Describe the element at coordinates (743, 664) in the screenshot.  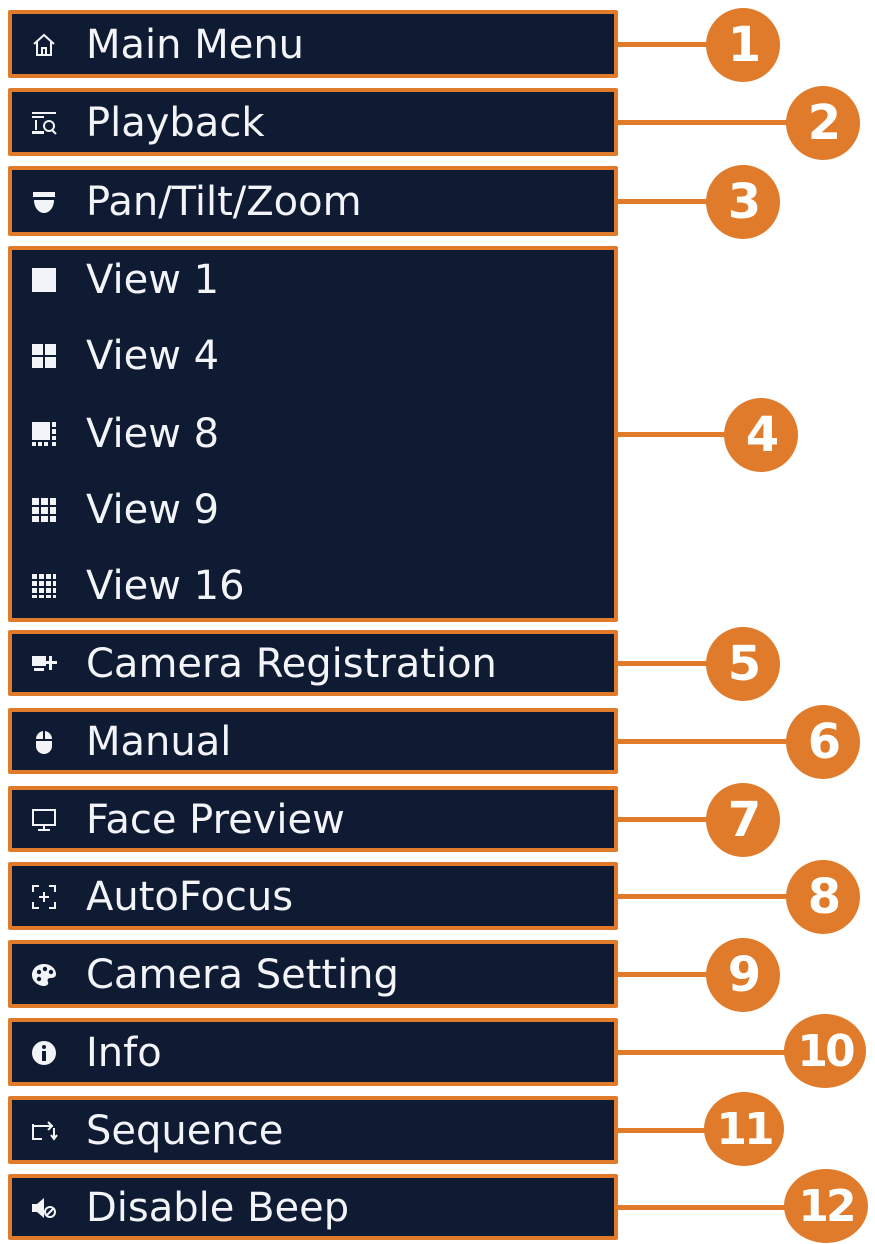
I see `callout-badge-5: 5` at that location.